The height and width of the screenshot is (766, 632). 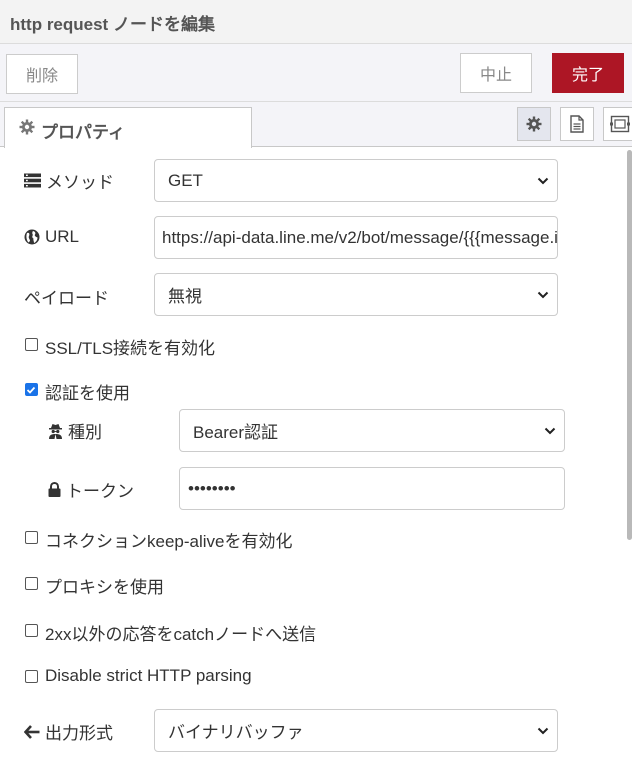 I want to click on method-select: GET, so click(x=356, y=180).